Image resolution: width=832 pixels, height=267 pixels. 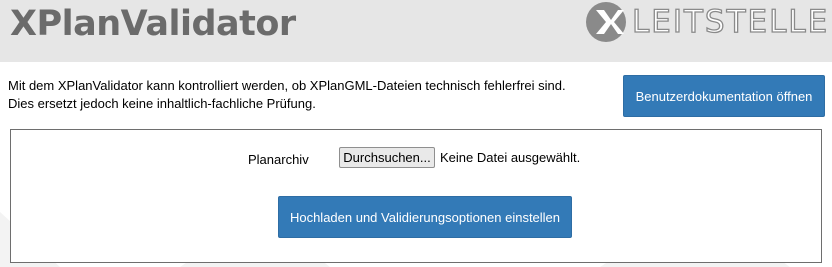 I want to click on logo-text: LEITSTELLE, so click(x=730, y=21).